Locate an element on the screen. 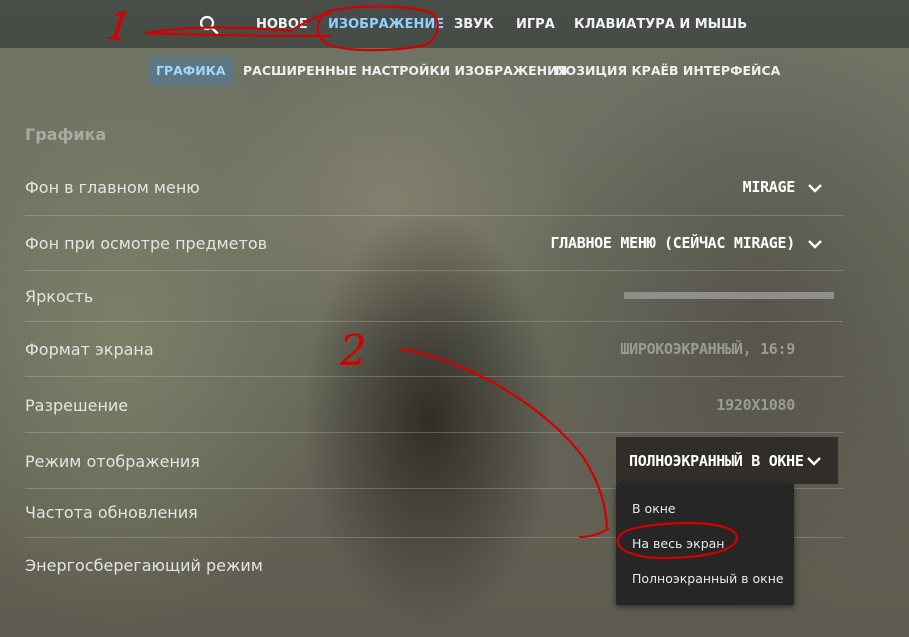 This screenshot has height=637, width=909. menu-item-fullscreen: На весь экран is located at coordinates (678, 543).